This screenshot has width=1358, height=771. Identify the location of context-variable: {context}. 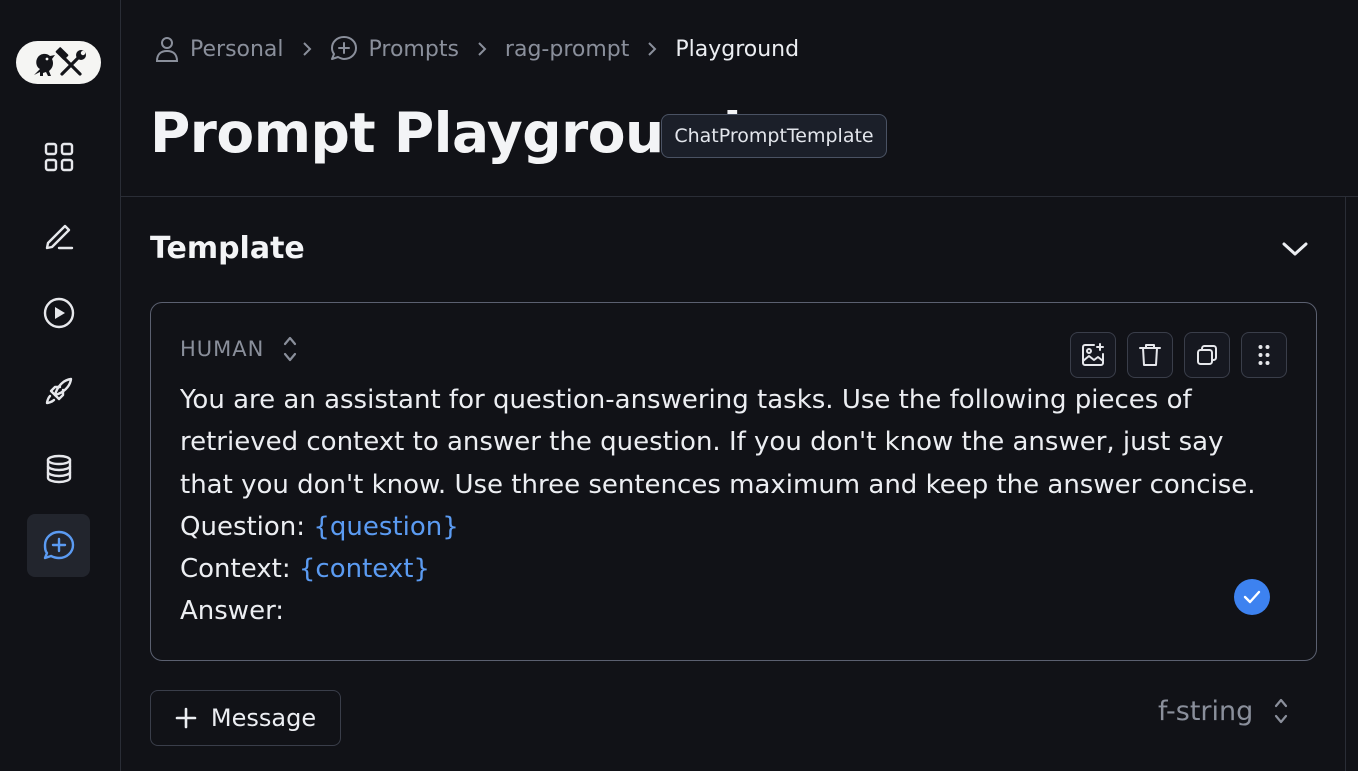
(364, 569).